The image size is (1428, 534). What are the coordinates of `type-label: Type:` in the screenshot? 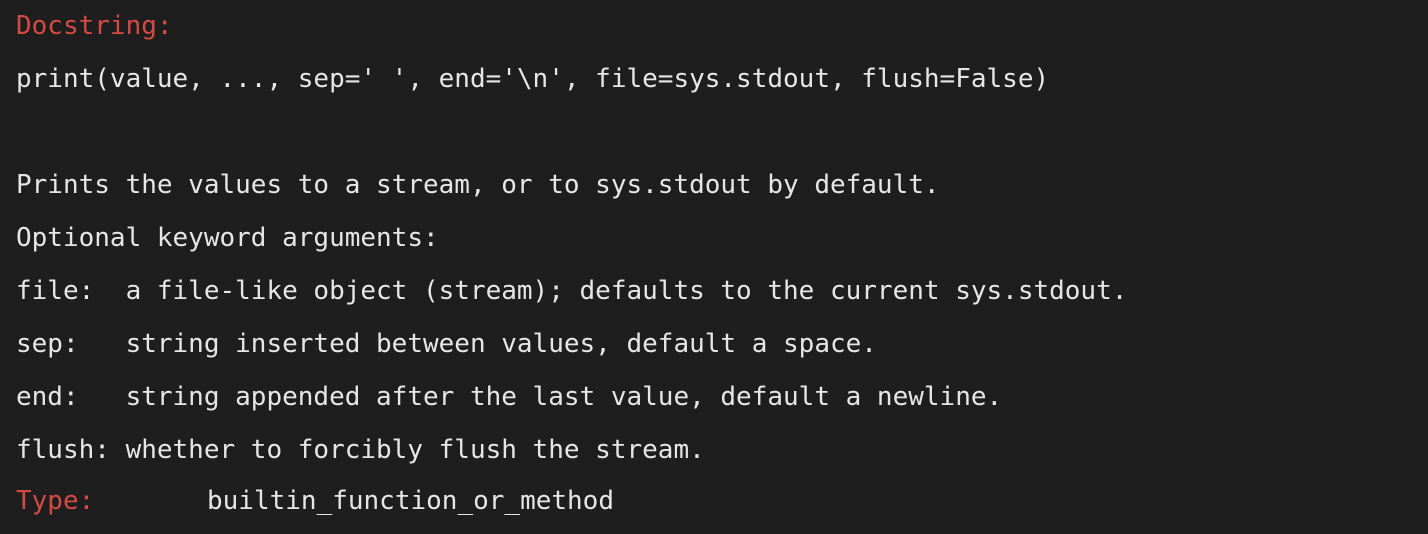 It's located at (55, 501).